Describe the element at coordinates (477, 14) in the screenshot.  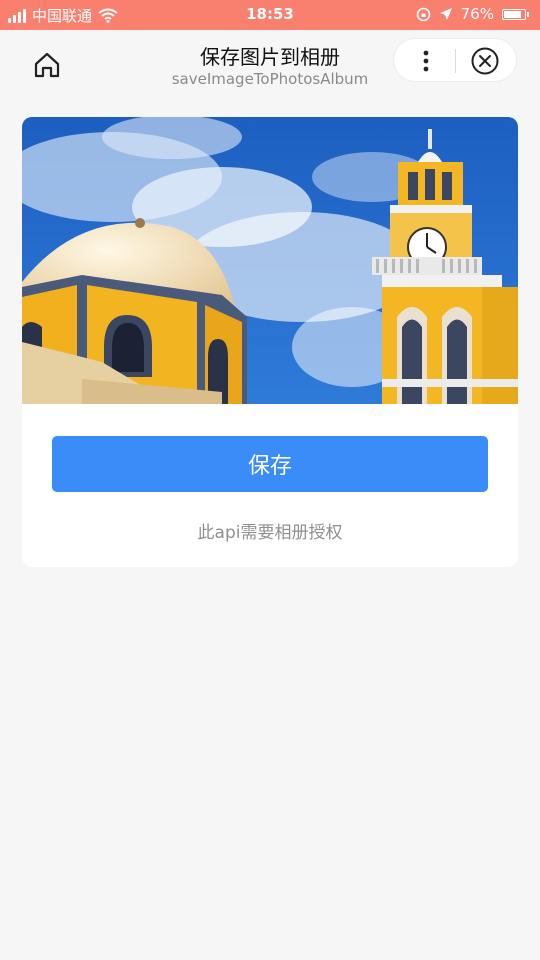
I see `battery-percent: 76%` at that location.